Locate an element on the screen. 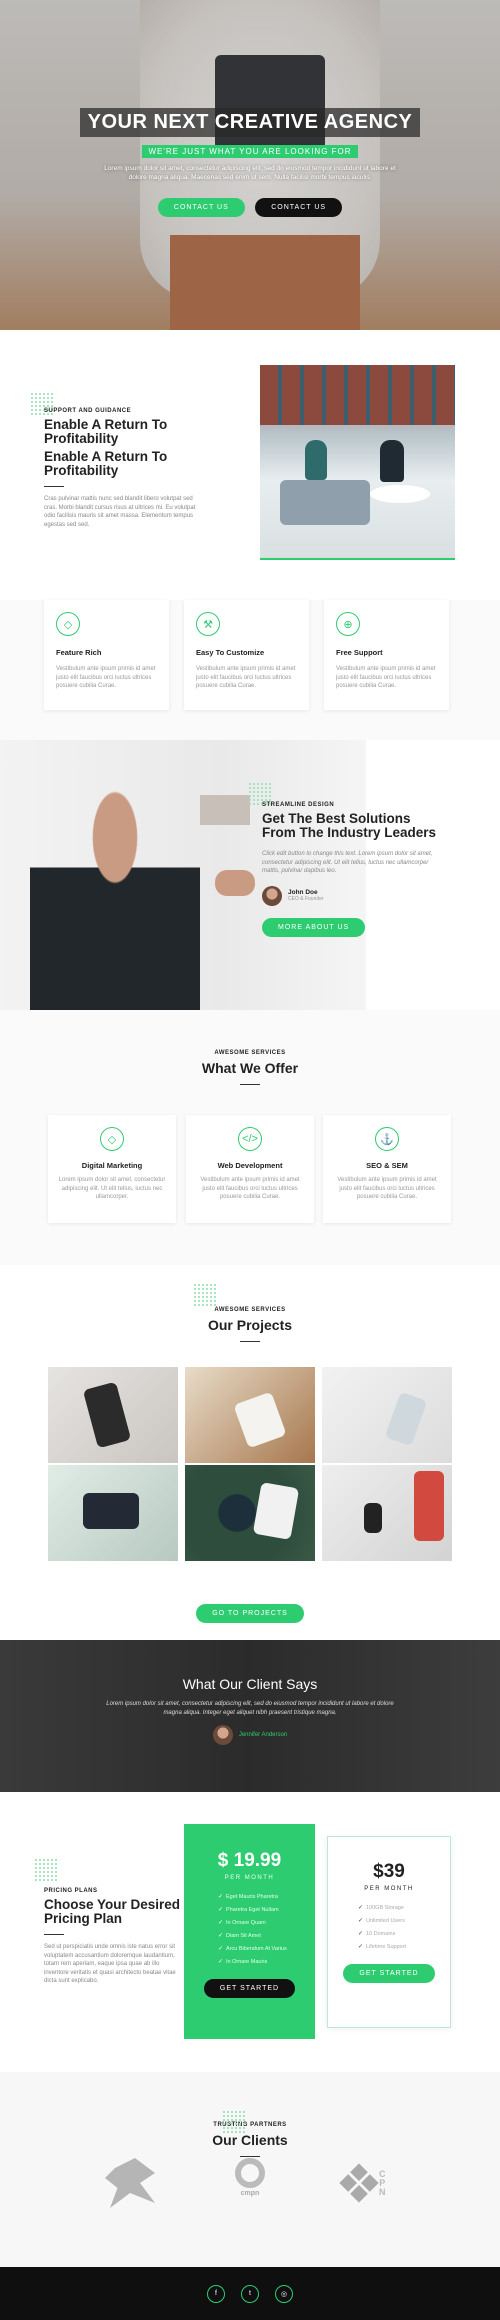 The image size is (500, 2320). client-logos: cmpn C P N is located at coordinates (250, 2183).